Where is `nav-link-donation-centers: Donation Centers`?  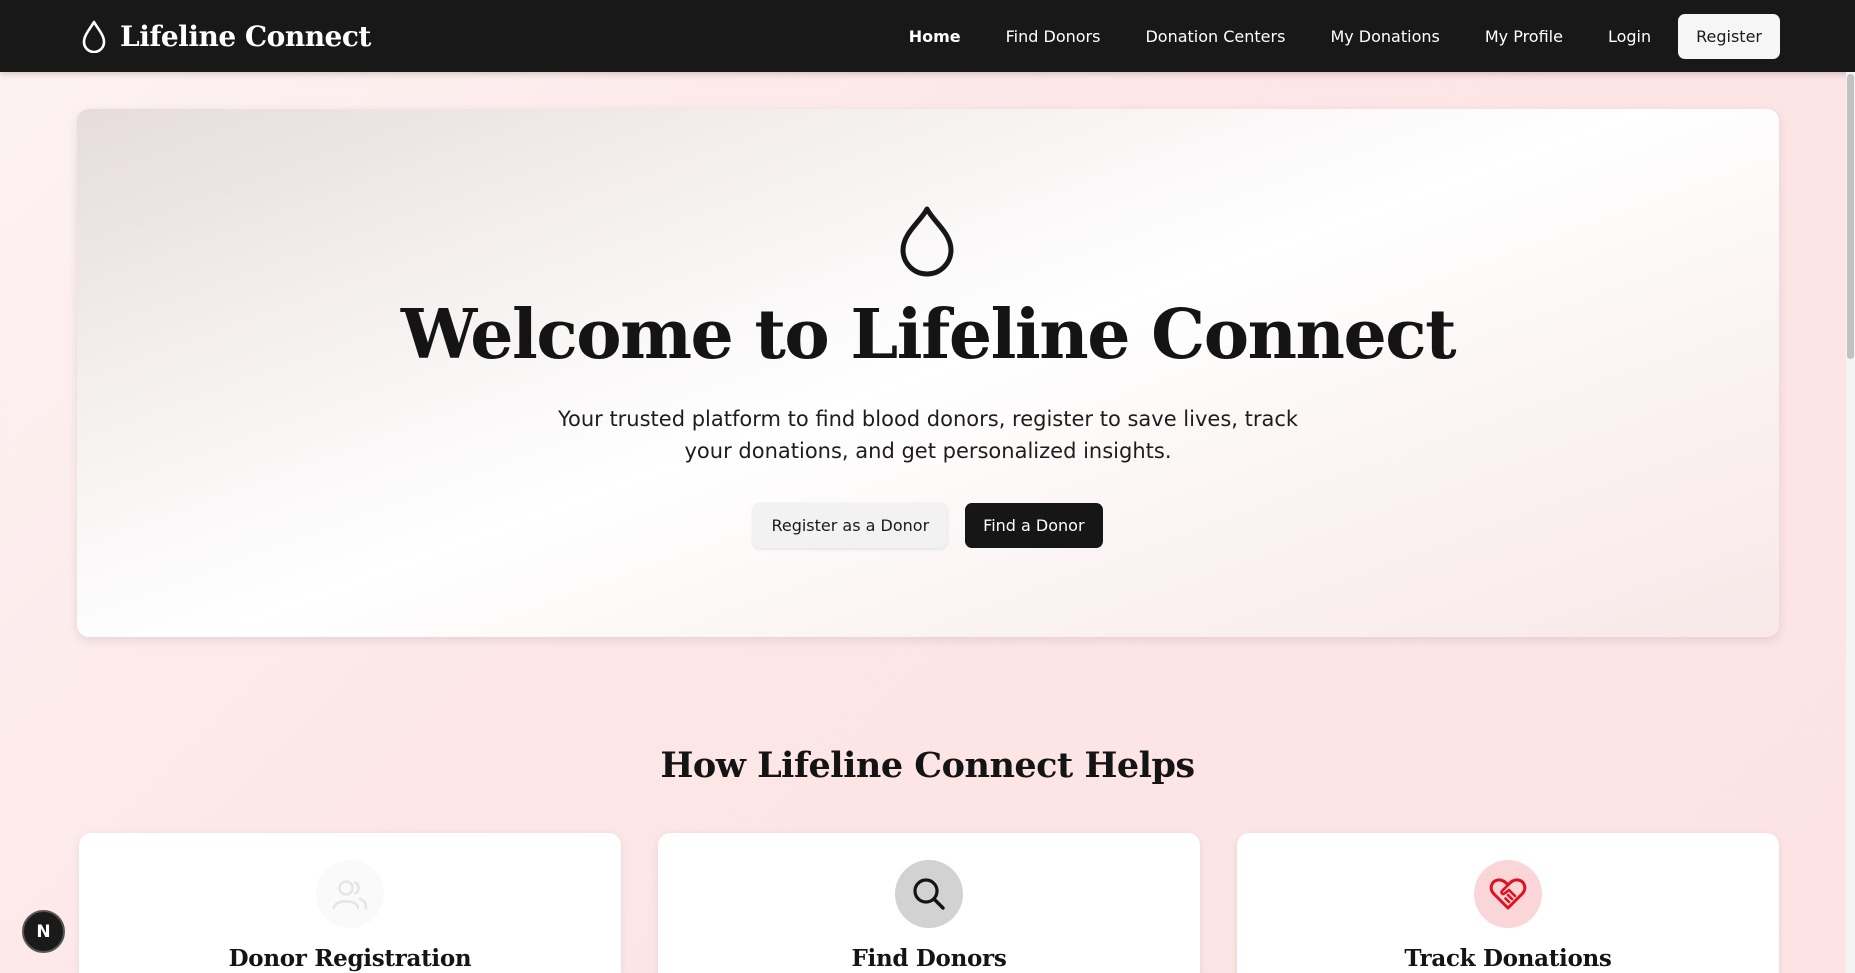 nav-link-donation-centers: Donation Centers is located at coordinates (1215, 36).